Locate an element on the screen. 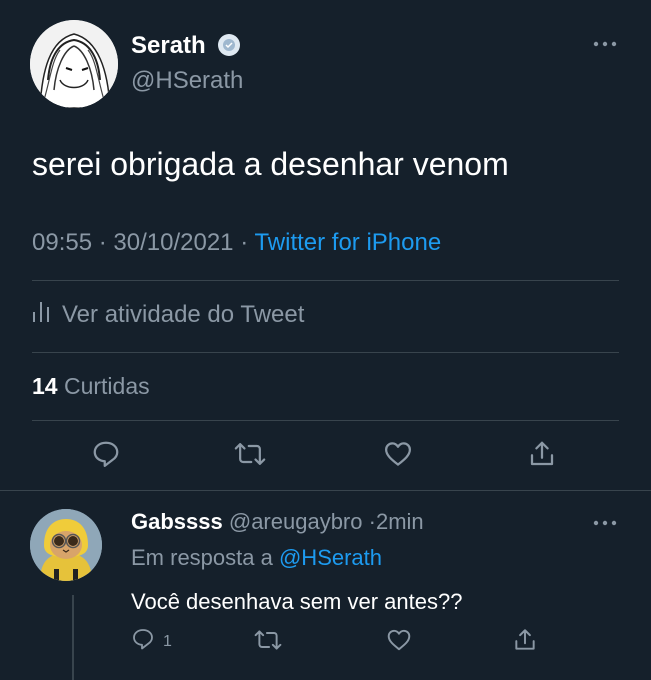 The image size is (651, 680). reply-like-button is located at coordinates (399, 642).